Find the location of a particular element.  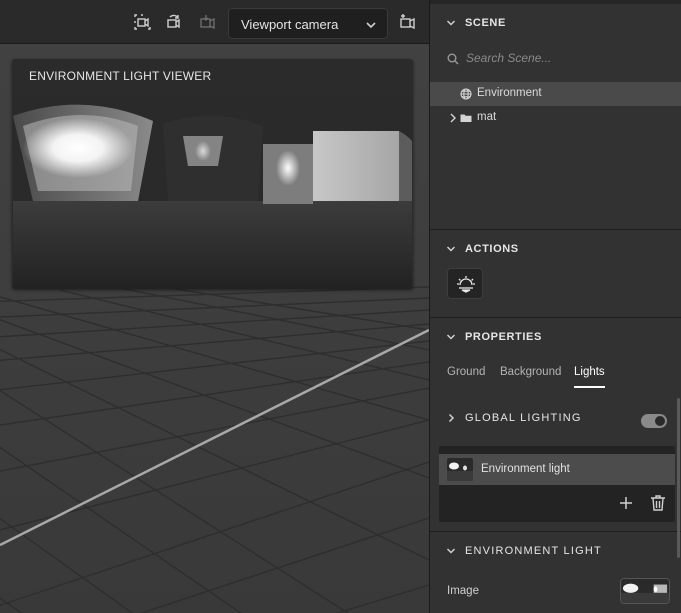

viewer-title: ENVIRONMENT LIGHT VIEWER is located at coordinates (120, 76).